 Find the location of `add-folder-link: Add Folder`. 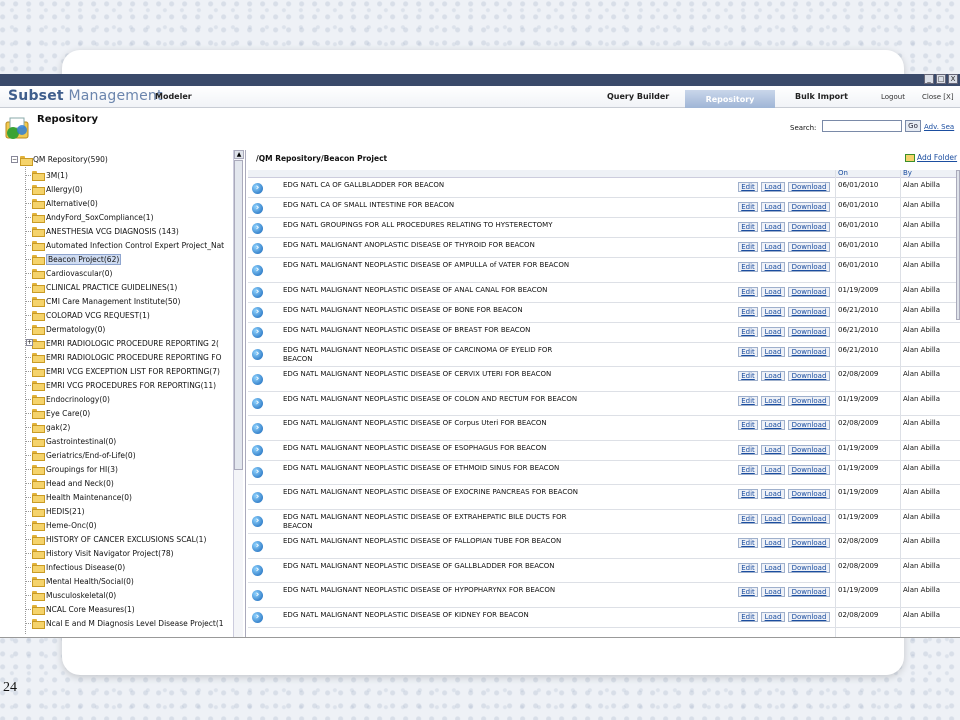

add-folder-link: Add Folder is located at coordinates (931, 157).